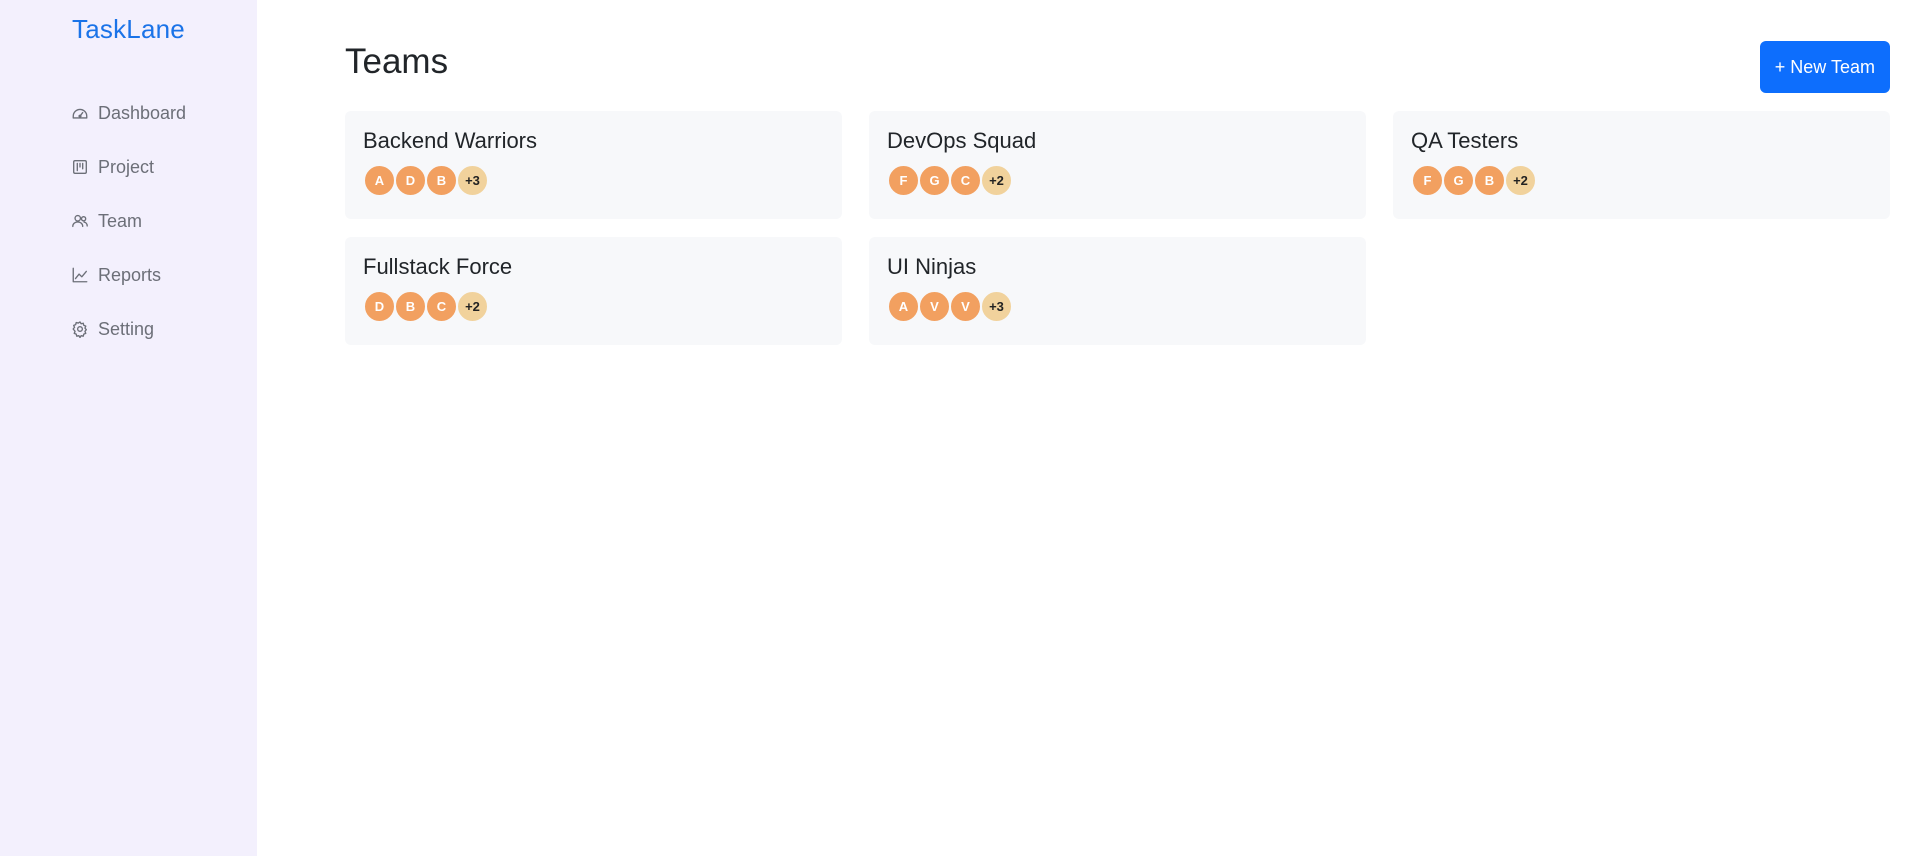  What do you see at coordinates (962, 140) in the screenshot?
I see `team-name: DevOps Squad` at bounding box center [962, 140].